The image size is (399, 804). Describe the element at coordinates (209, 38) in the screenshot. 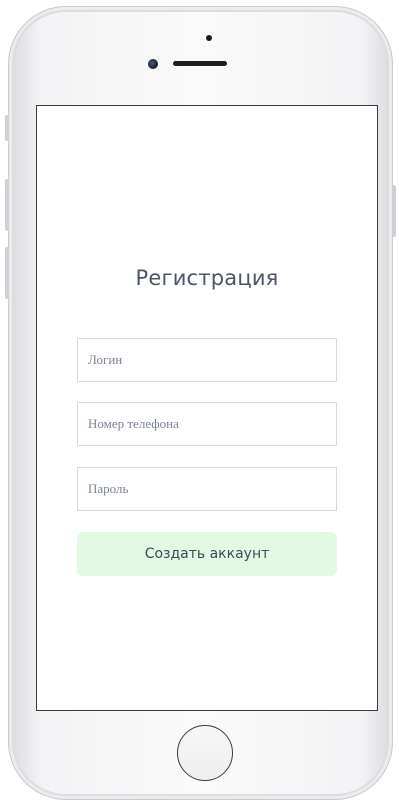

I see `proximity-sensor` at that location.